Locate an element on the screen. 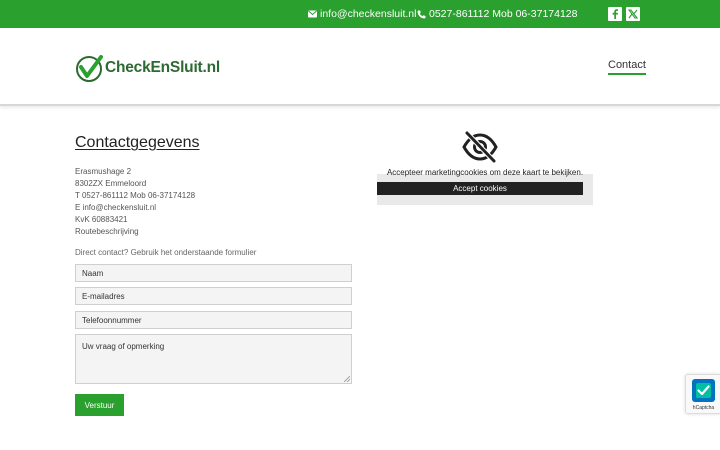 This screenshot has height=450, width=720. address-phone-link: 0527-861112 Mob 06-37174128 is located at coordinates (138, 195).